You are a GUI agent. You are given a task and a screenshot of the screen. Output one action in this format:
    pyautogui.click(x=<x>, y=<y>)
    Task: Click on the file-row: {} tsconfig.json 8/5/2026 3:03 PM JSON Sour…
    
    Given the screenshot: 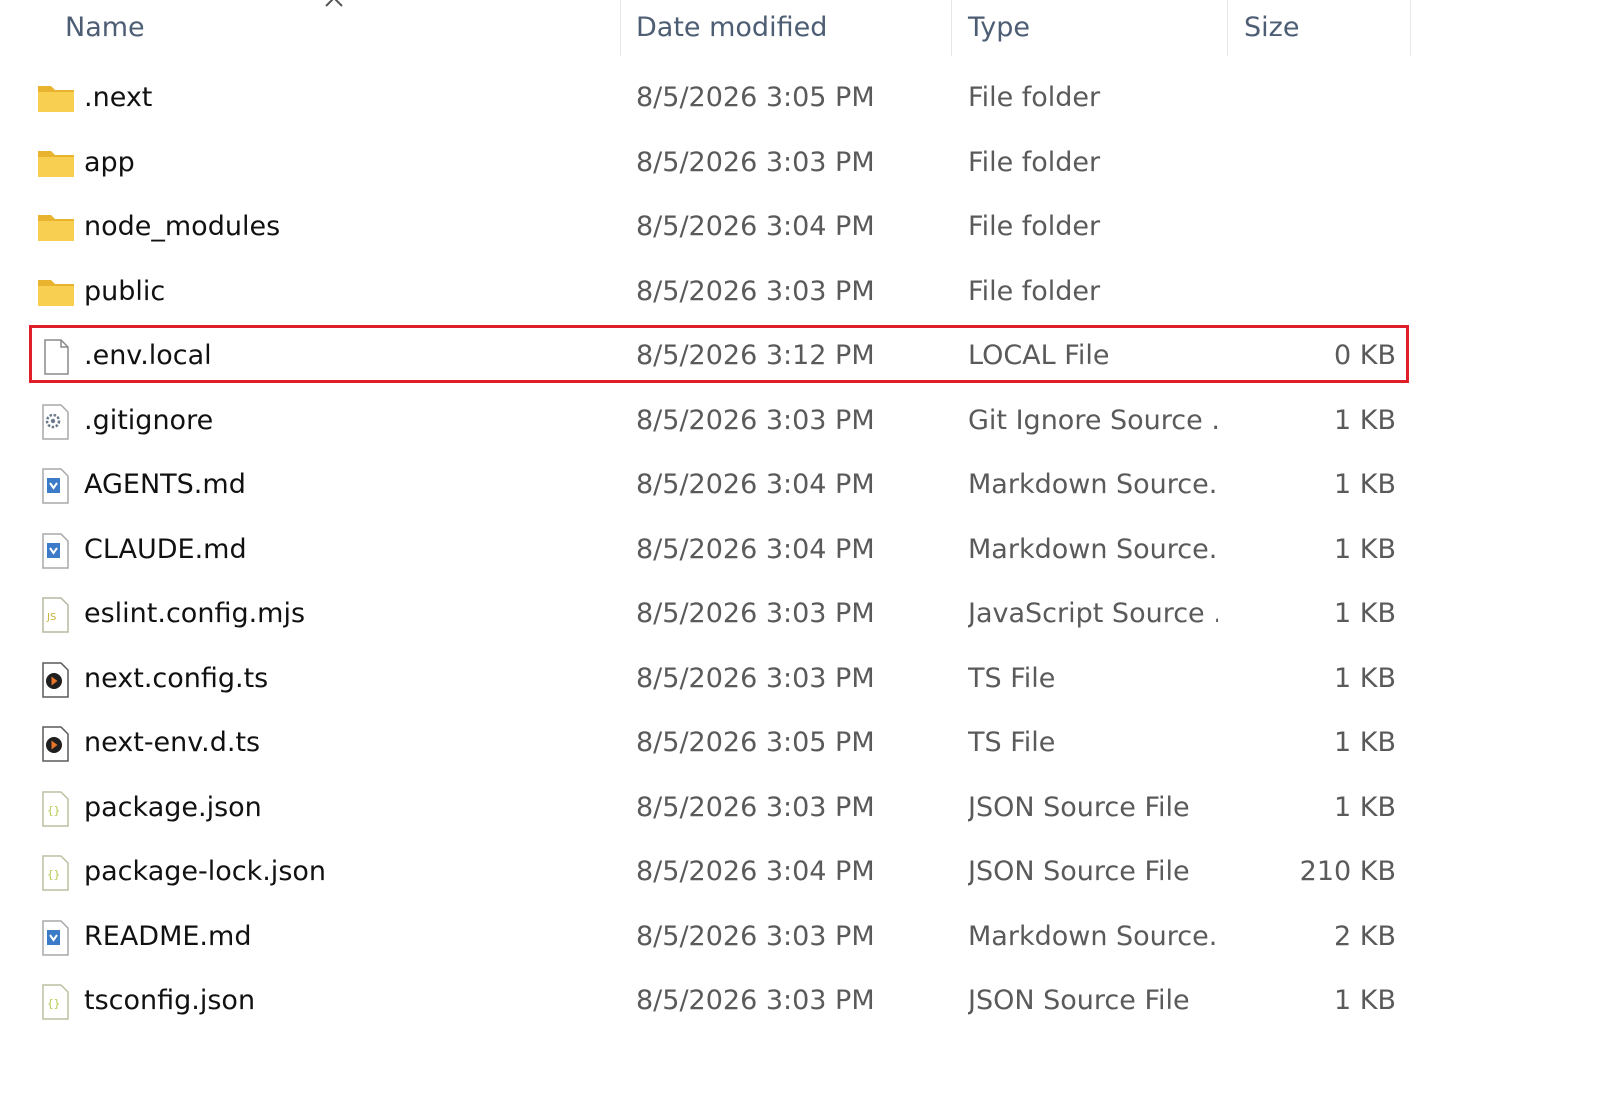 What is the action you would take?
    pyautogui.click(x=720, y=1001)
    